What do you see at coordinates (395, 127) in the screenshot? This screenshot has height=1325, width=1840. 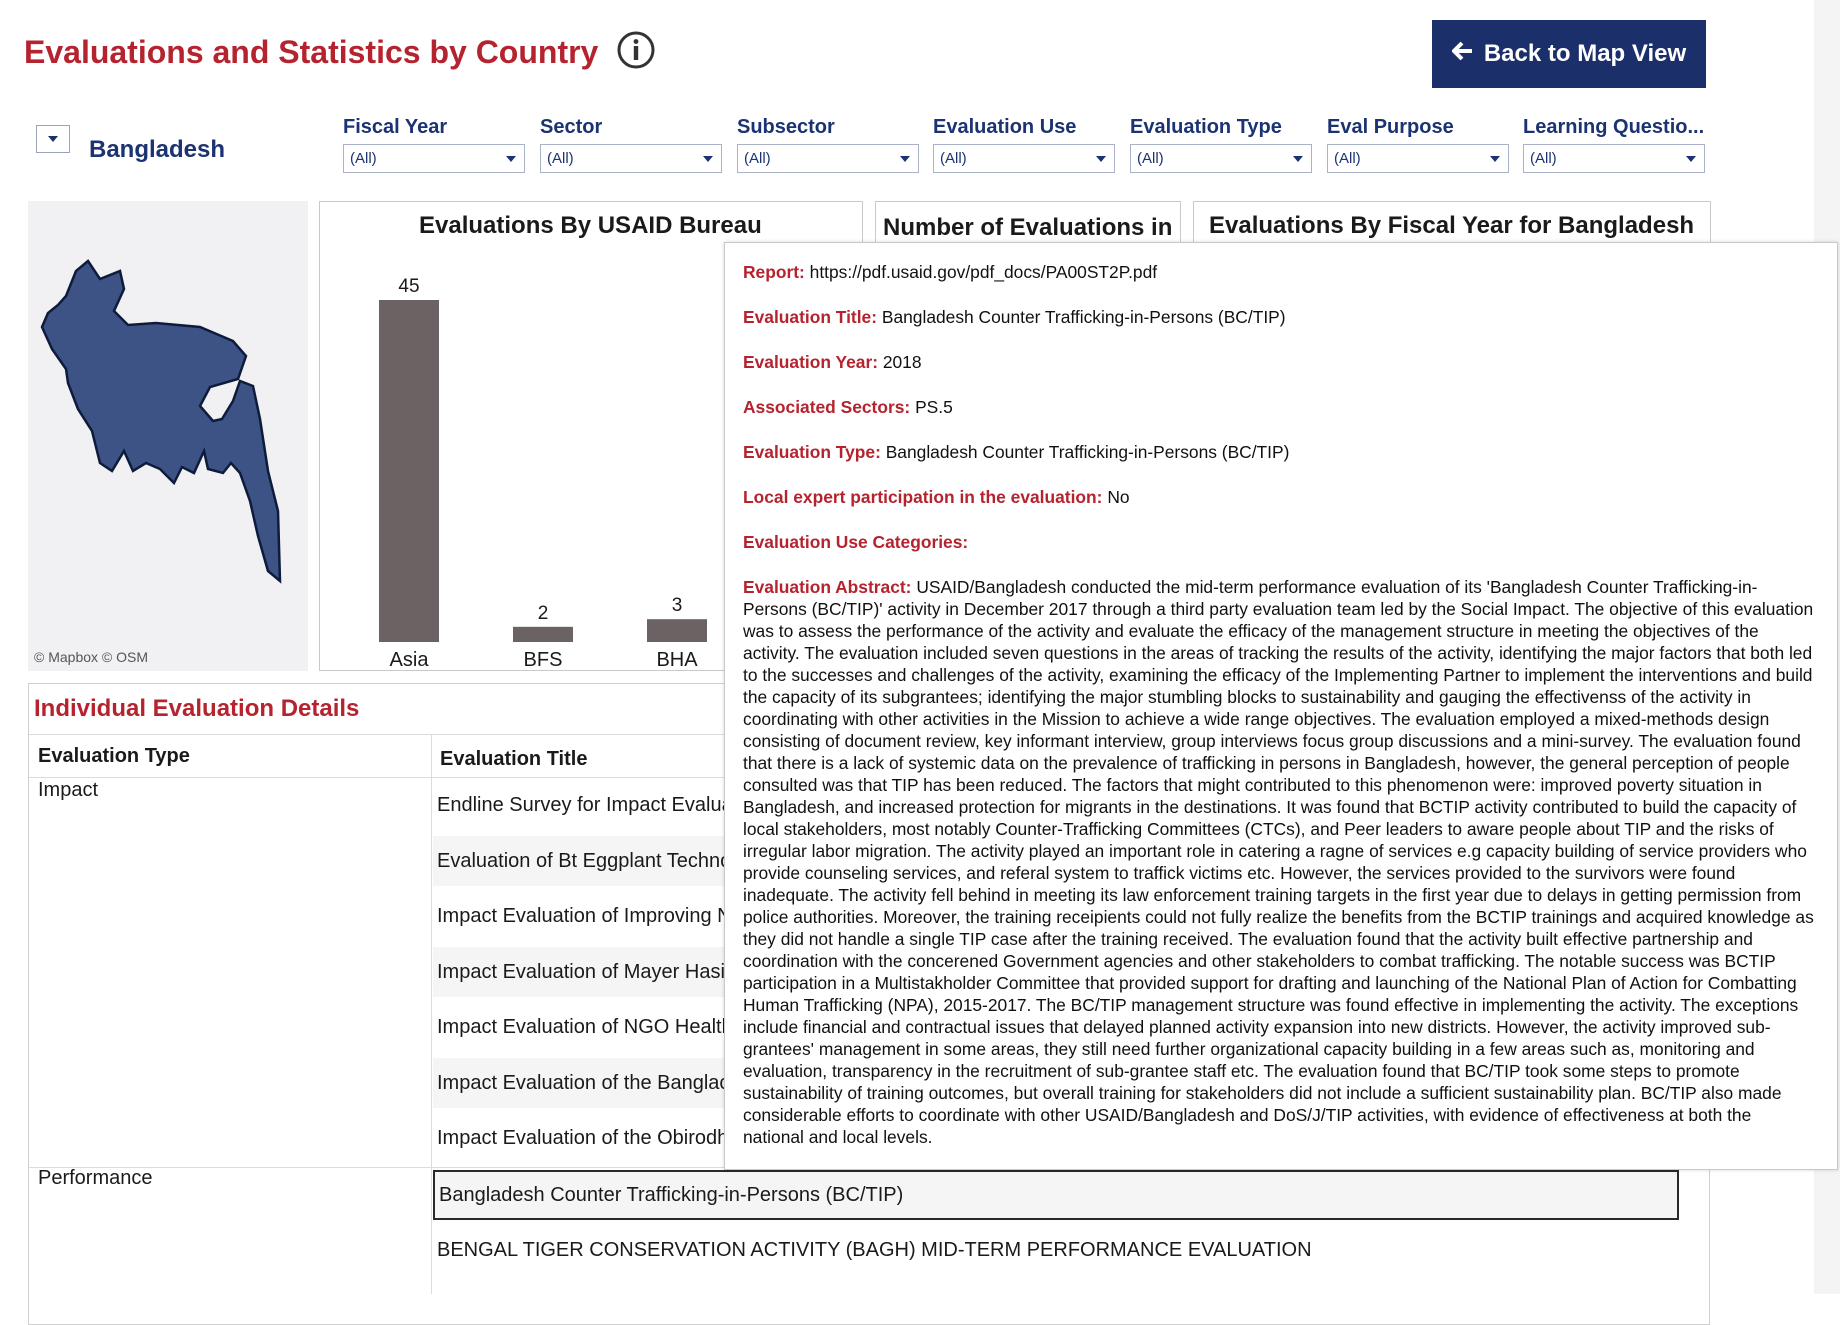 I see `filter-label: Fiscal Year` at bounding box center [395, 127].